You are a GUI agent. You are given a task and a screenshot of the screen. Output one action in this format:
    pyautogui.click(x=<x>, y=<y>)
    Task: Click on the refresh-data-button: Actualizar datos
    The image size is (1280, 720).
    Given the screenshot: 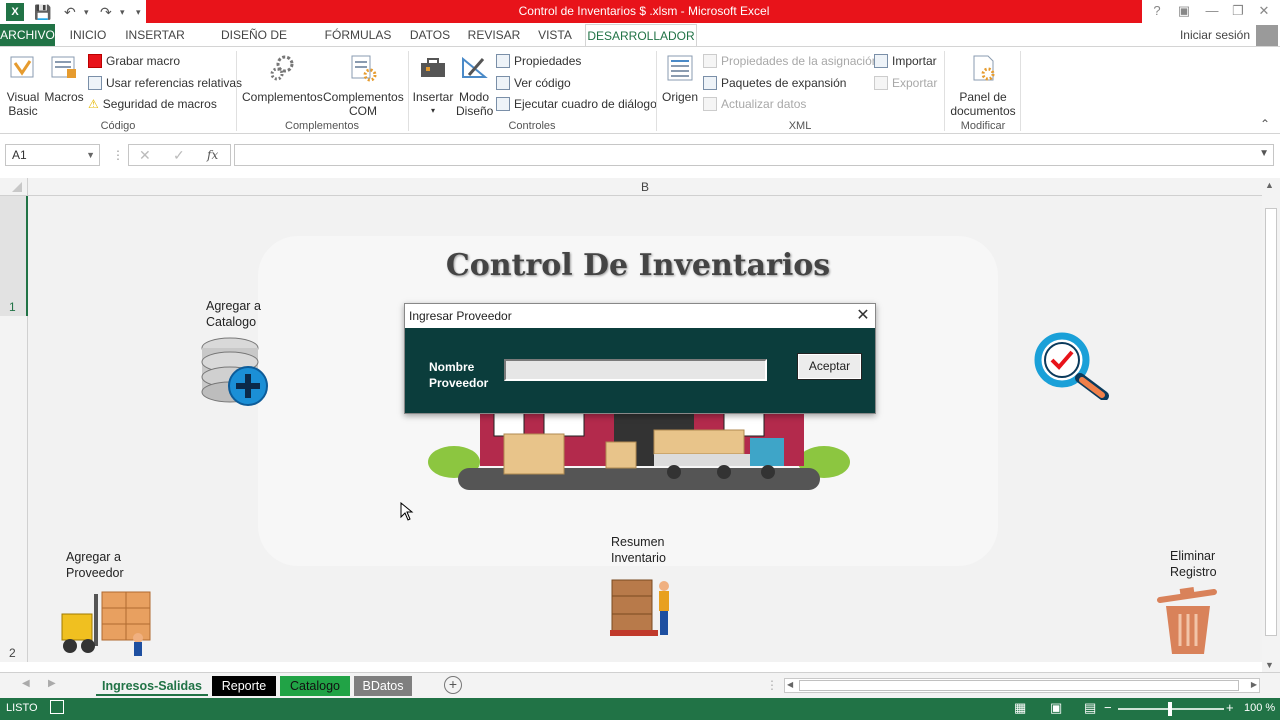 What is the action you would take?
    pyautogui.click(x=754, y=104)
    